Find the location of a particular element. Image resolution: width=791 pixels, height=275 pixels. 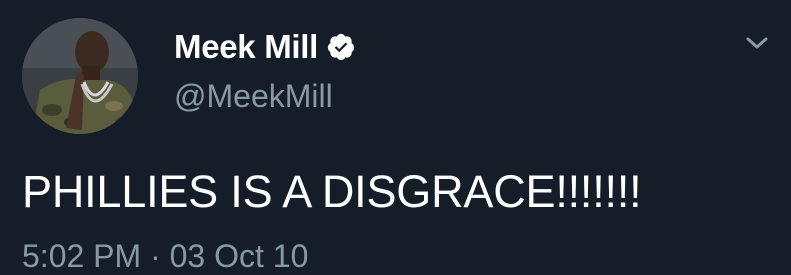

tweet-text: PHILLIES IS A DISGRACE!!!!!!! is located at coordinates (332, 191).